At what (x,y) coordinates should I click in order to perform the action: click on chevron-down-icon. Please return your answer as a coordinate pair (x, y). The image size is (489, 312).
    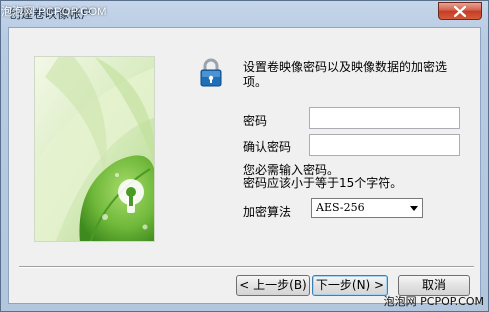
    Looking at the image, I should click on (414, 208).